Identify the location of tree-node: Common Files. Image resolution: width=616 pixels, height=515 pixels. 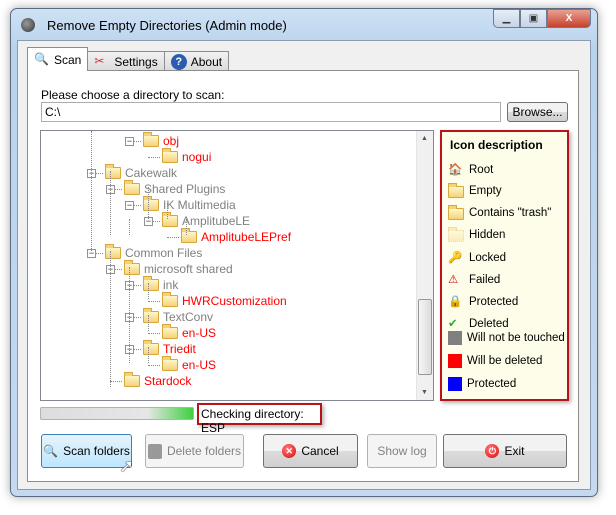
(154, 252).